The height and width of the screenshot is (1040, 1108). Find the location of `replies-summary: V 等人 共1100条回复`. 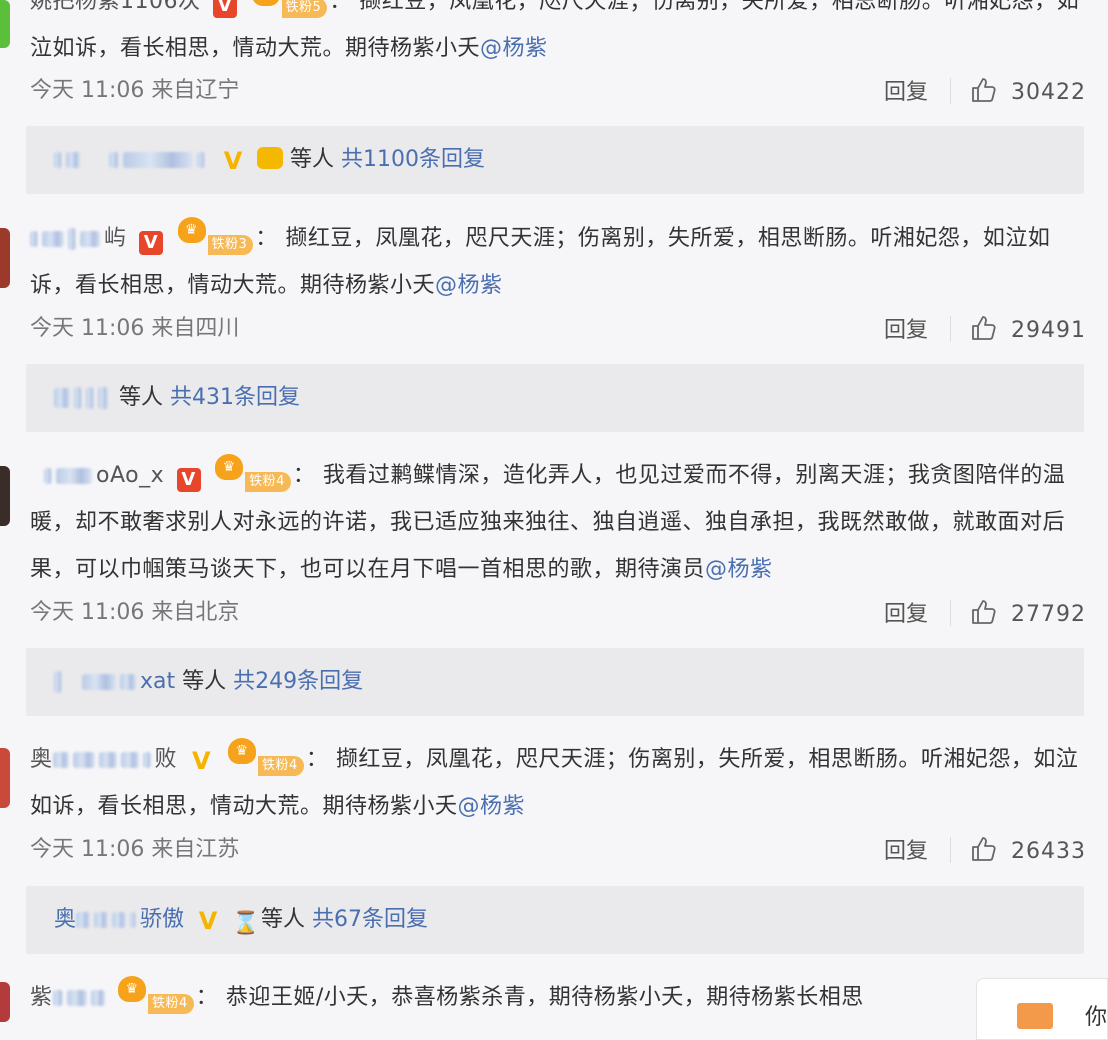

replies-summary: V 等人 共1100条回复 is located at coordinates (555, 160).